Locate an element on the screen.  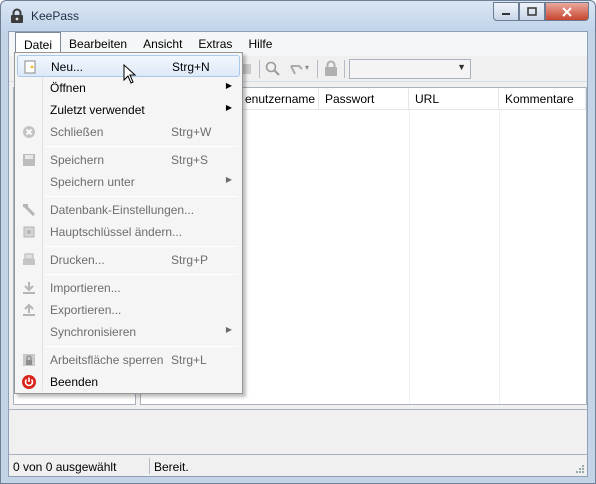
menu-item-close: Schließen Strg+W is located at coordinates (128, 132).